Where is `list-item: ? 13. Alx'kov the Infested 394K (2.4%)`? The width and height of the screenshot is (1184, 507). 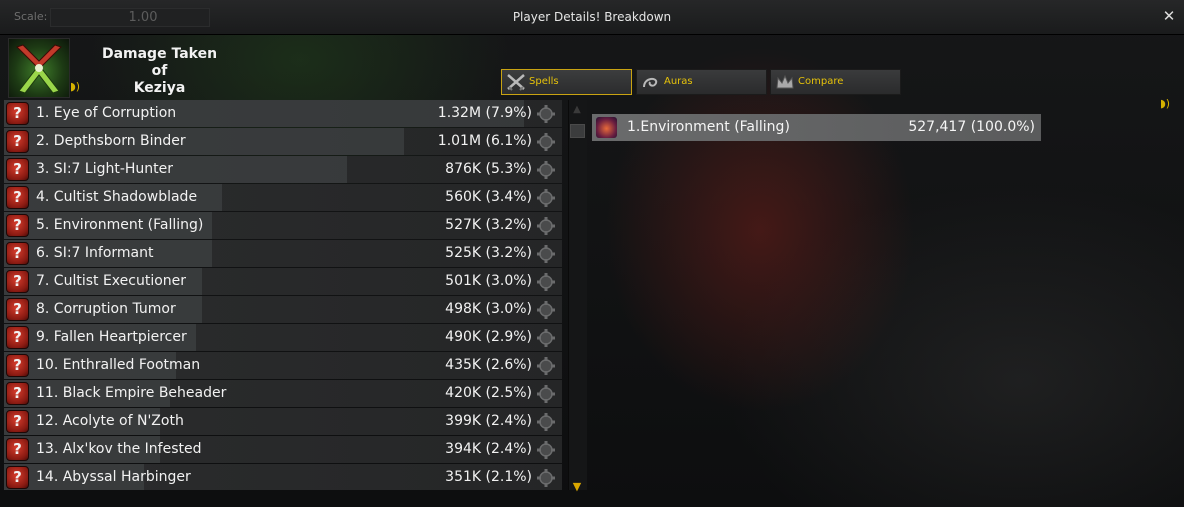 list-item: ? 13. Alx'kov the Infested 394K (2.4%) is located at coordinates (283, 449).